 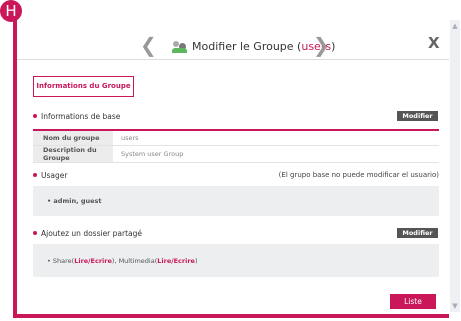 I want to click on modify-shared-button: Modifier, so click(x=417, y=233).